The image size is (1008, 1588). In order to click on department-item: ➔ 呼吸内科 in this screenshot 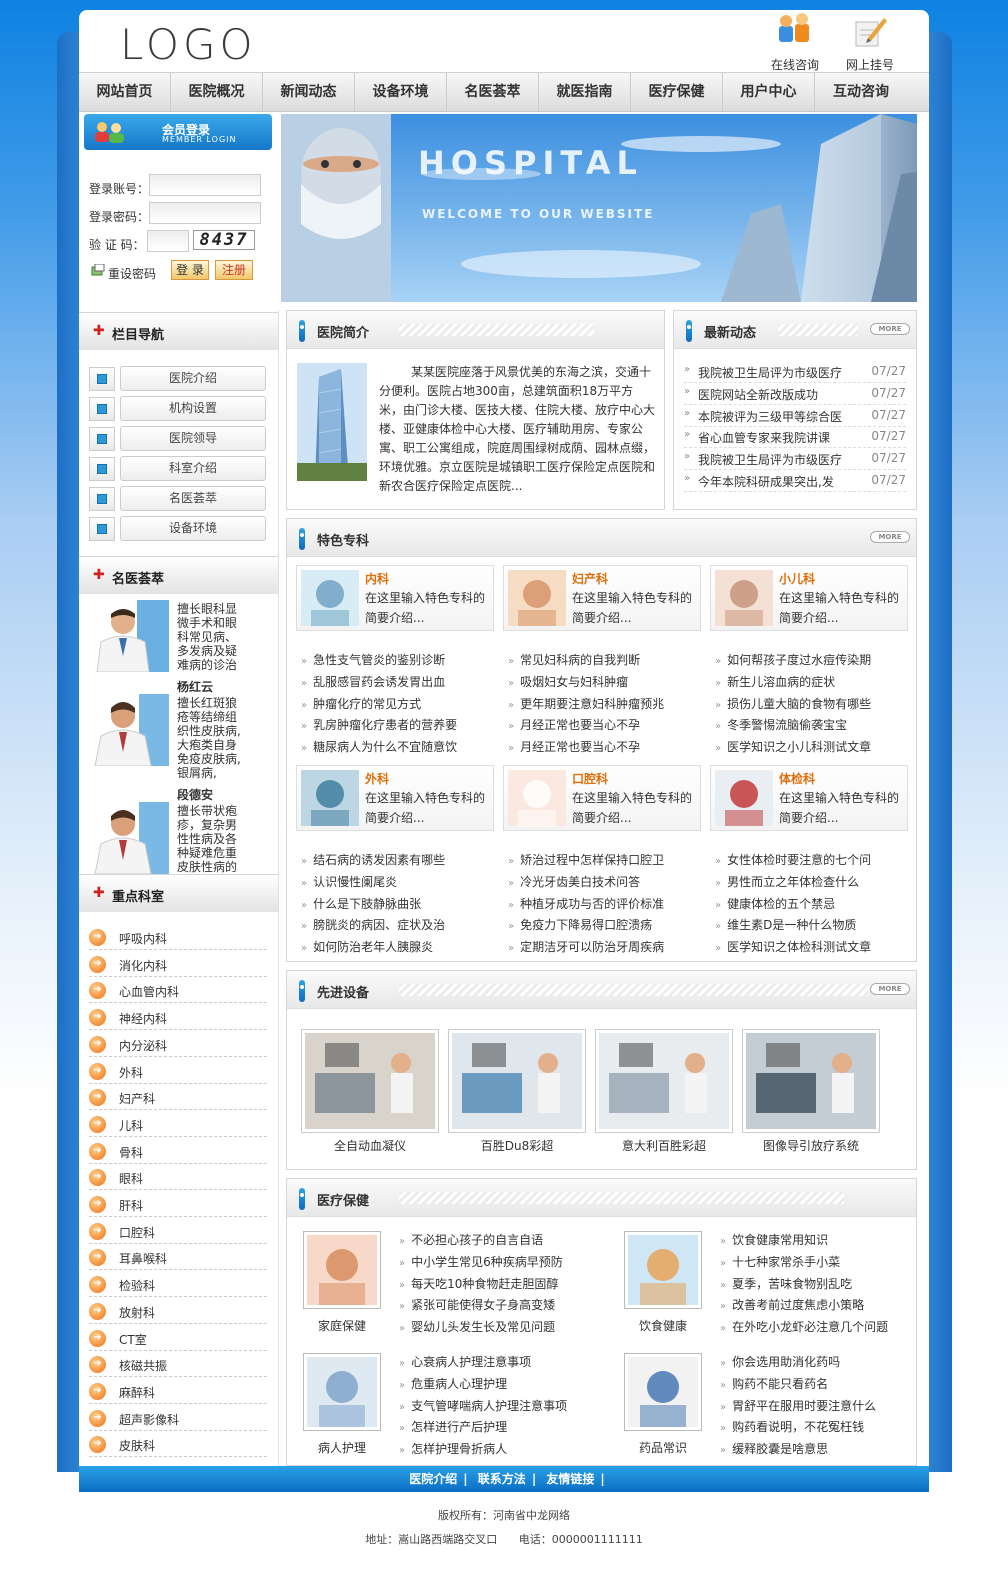, I will do `click(178, 937)`.